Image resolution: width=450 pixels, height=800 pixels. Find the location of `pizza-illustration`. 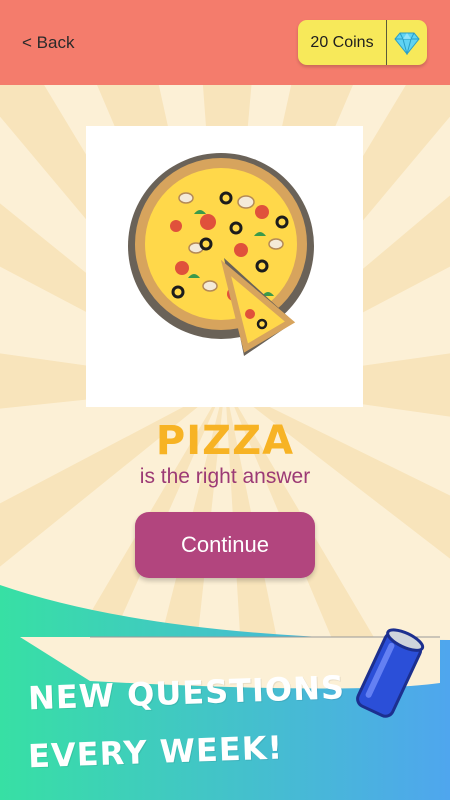

pizza-illustration is located at coordinates (221, 254).